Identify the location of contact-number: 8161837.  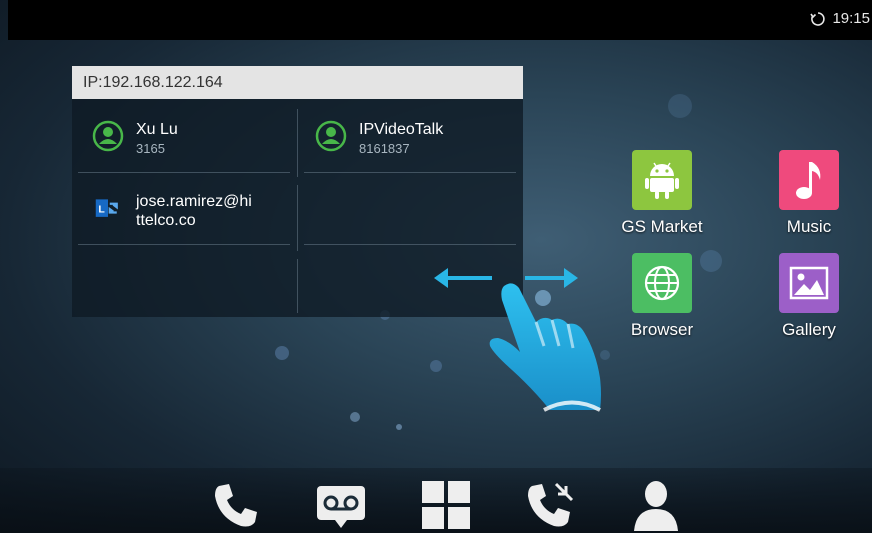
(384, 148).